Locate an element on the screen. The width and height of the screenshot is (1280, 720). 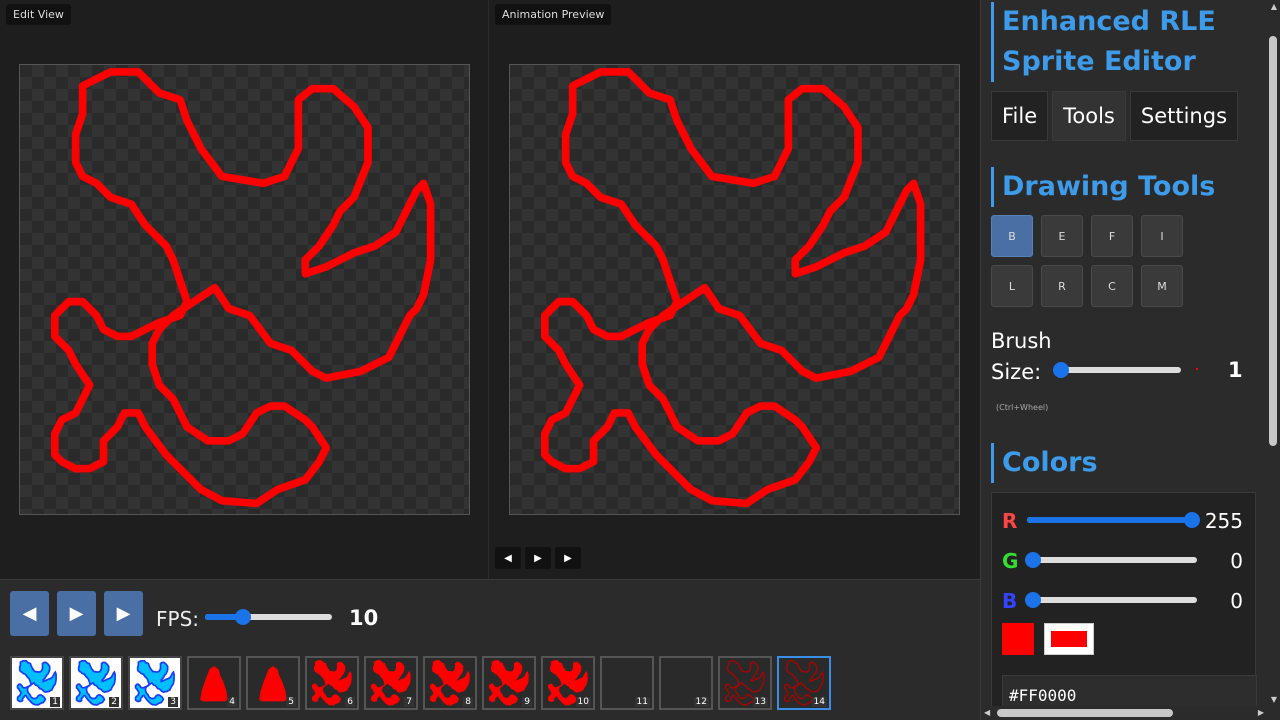
frame-number: 9 is located at coordinates (527, 702).